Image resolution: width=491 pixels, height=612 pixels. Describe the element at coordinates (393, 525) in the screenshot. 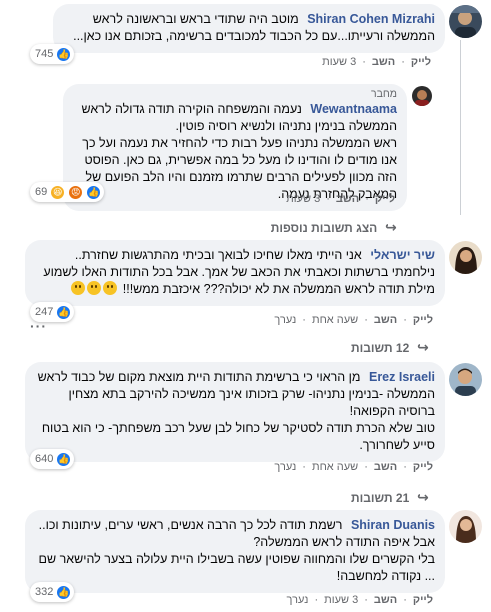

I see `commenter-name: Shiran Duanis` at that location.